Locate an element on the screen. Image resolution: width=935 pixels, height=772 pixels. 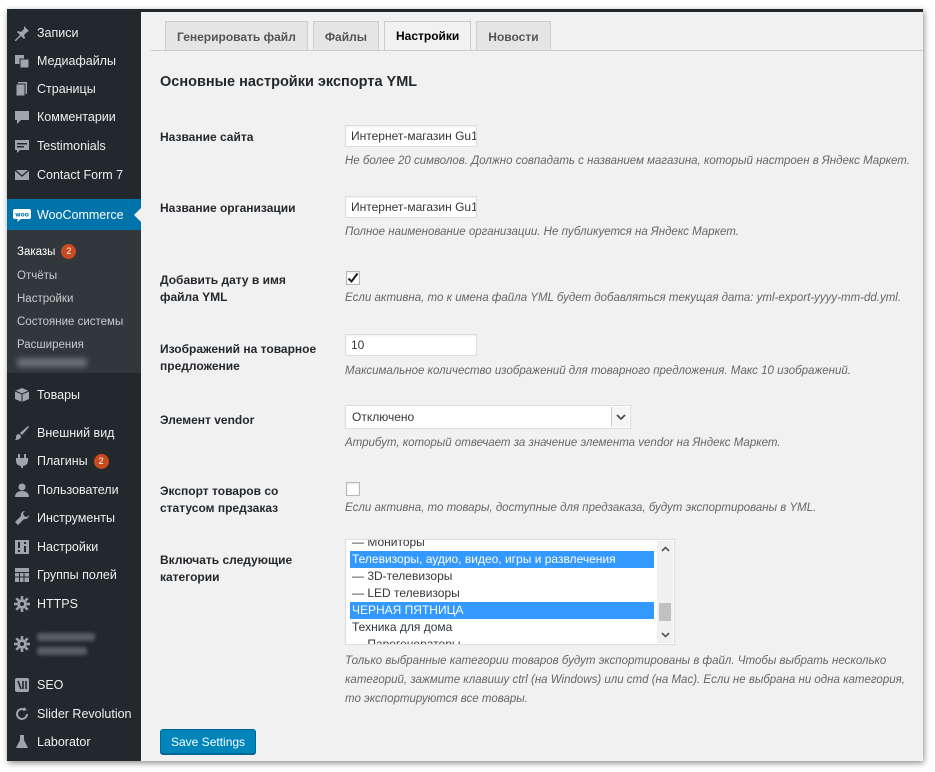
submenu-item-system-status: Состояние системы is located at coordinates (70, 322).